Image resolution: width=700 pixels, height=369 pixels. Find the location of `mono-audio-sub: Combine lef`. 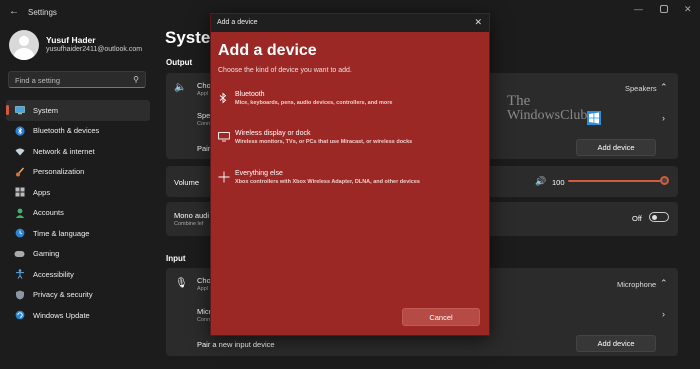

mono-audio-sub: Combine lef is located at coordinates (189, 224).